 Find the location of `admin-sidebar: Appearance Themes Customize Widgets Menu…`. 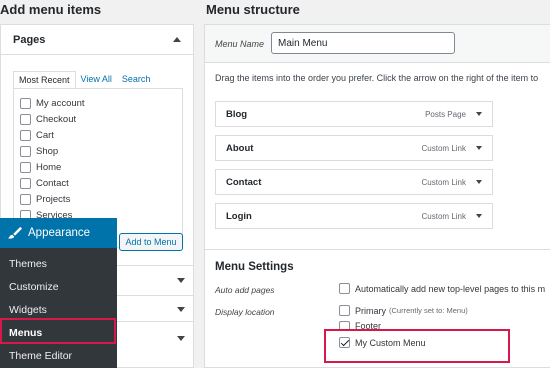

admin-sidebar: Appearance Themes Customize Widgets Menu… is located at coordinates (58, 293).